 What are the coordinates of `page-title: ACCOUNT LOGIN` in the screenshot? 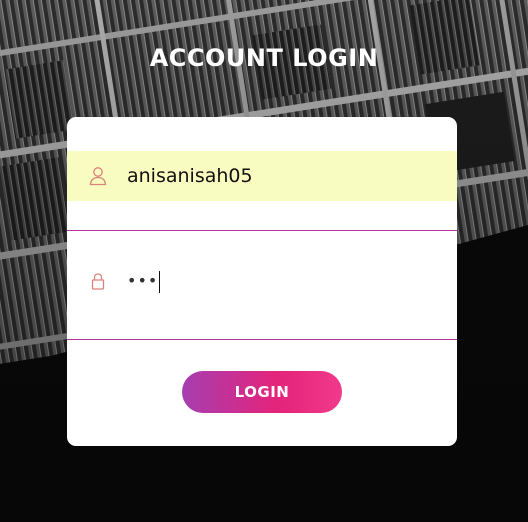 It's located at (264, 58).